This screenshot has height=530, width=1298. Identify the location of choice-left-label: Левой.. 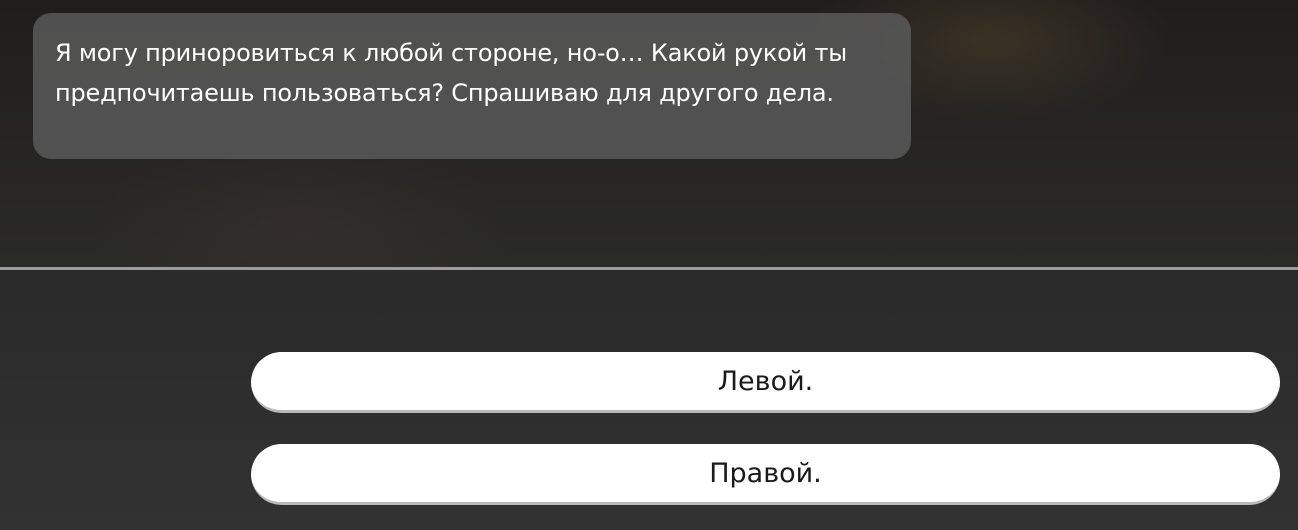
(765, 381).